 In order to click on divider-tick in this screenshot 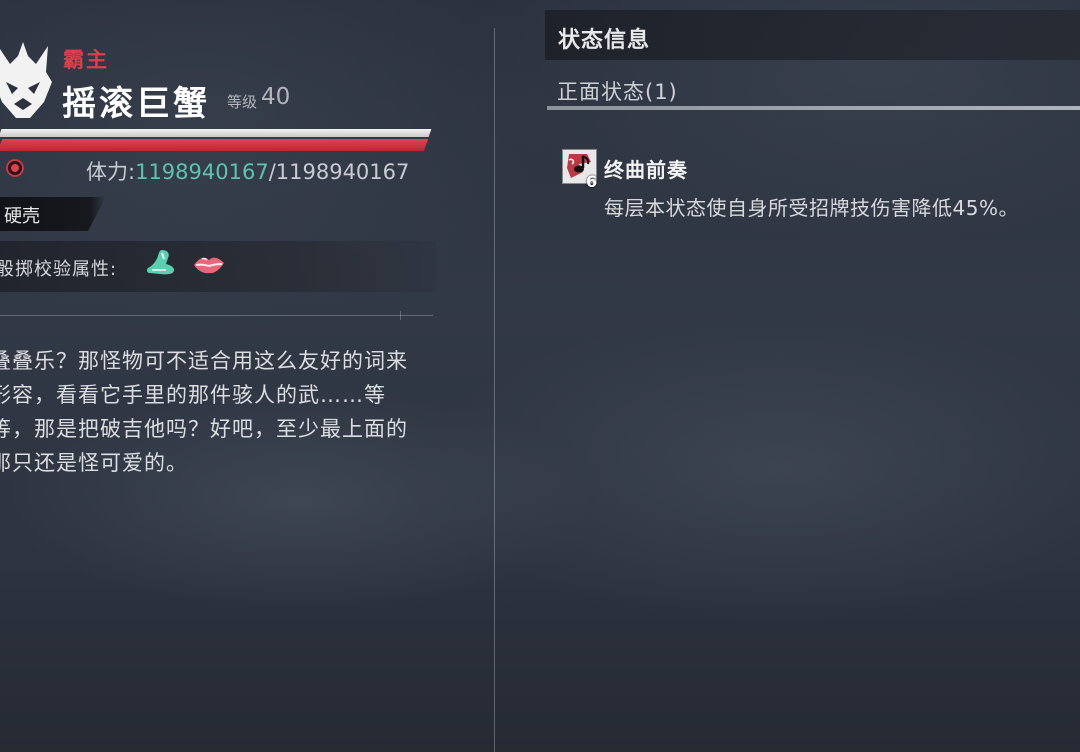, I will do `click(400, 315)`.